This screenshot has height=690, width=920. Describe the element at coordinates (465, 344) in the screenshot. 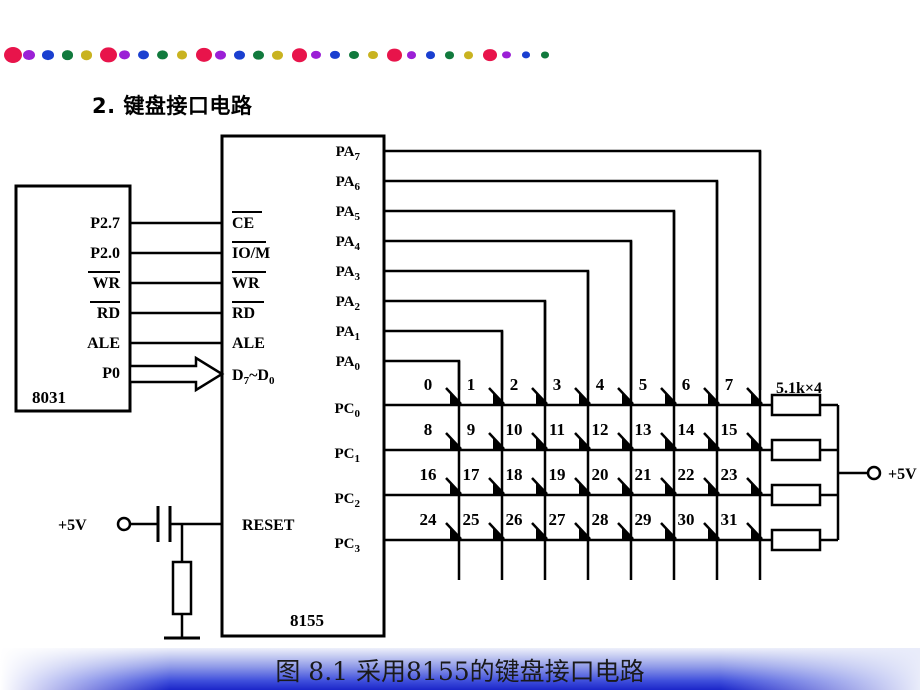

I see `wire-pa2-to-col2` at that location.